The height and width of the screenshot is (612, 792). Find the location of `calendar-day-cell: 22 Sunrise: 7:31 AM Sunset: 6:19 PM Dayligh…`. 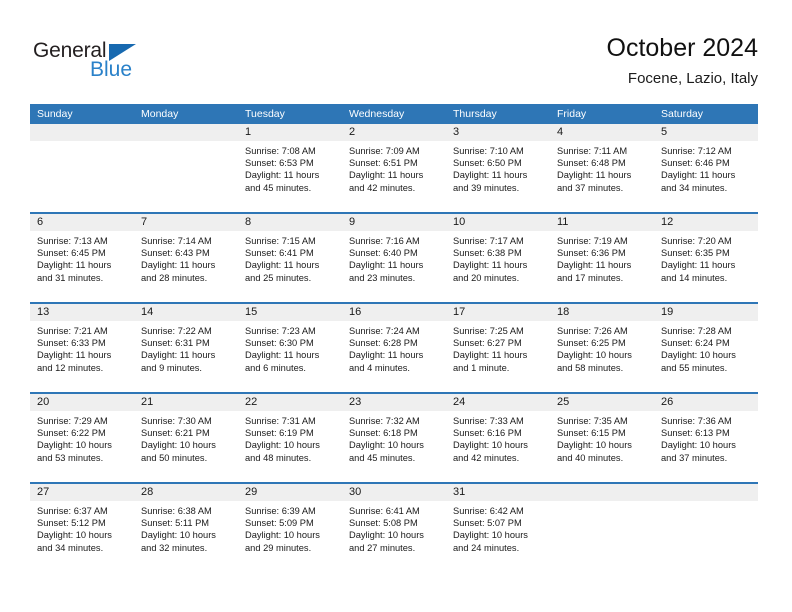

calendar-day-cell: 22 Sunrise: 7:31 AM Sunset: 6:19 PM Dayligh… is located at coordinates (290, 438).